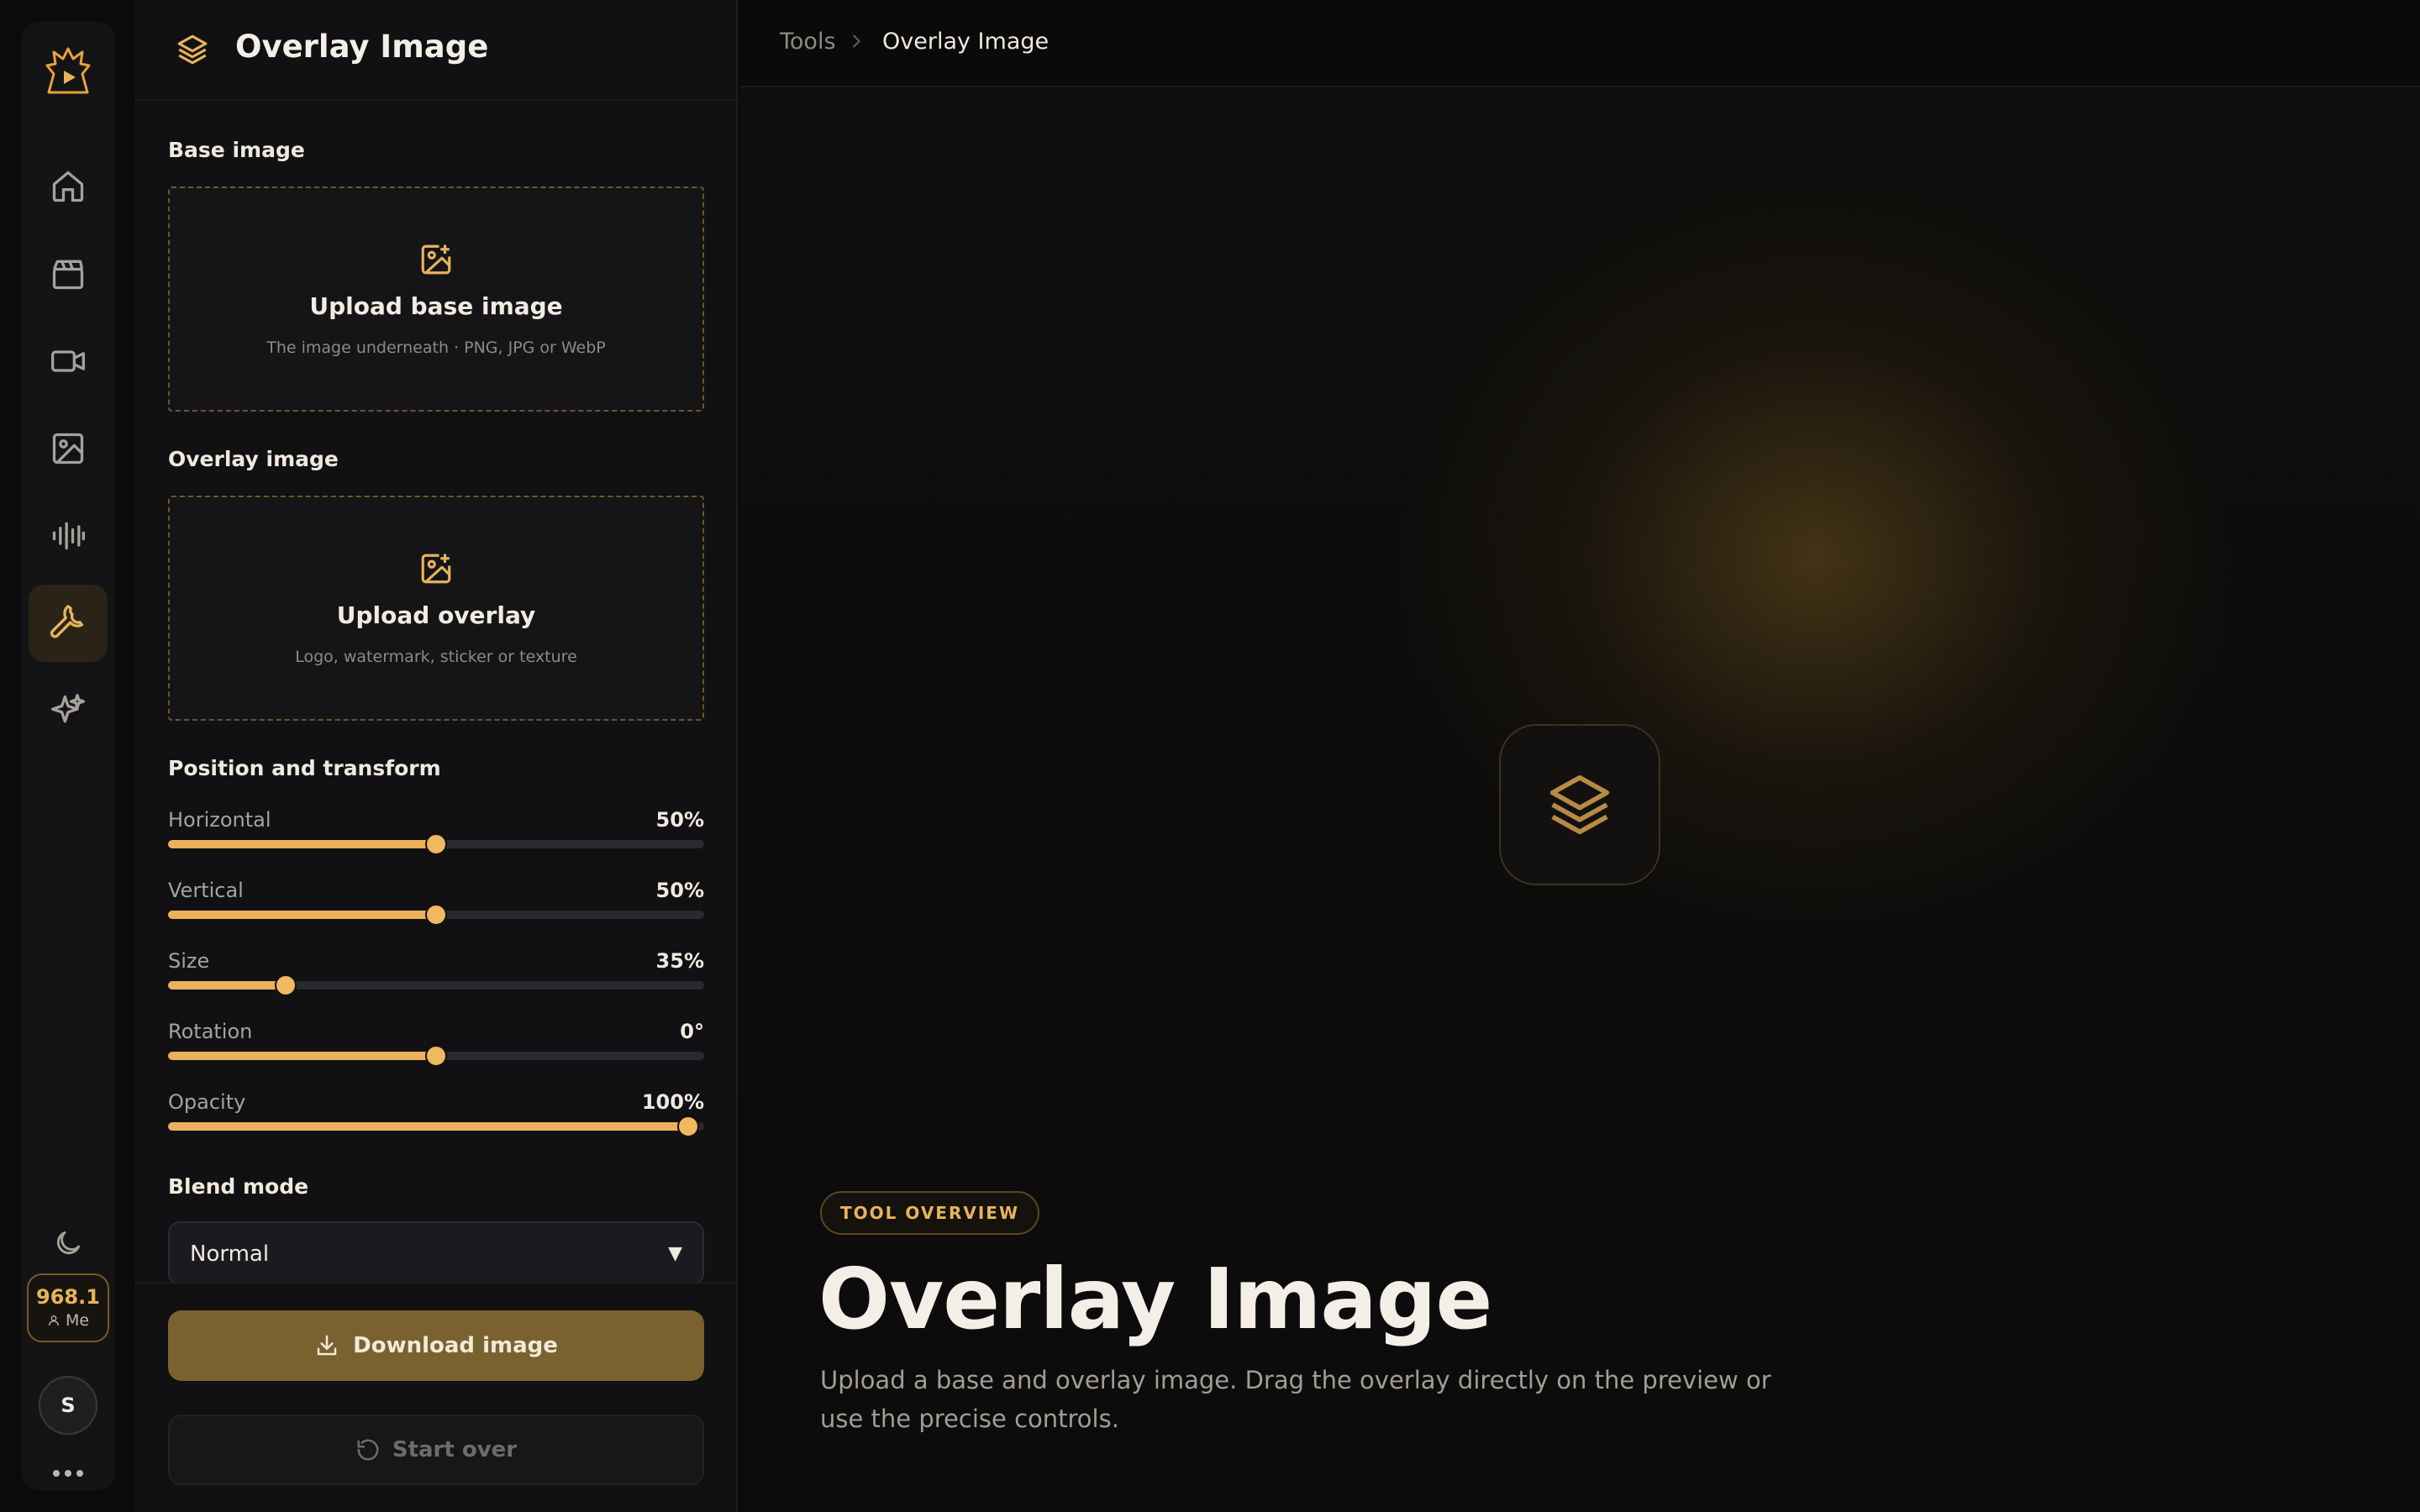  I want to click on slider-value: 35%, so click(679, 961).